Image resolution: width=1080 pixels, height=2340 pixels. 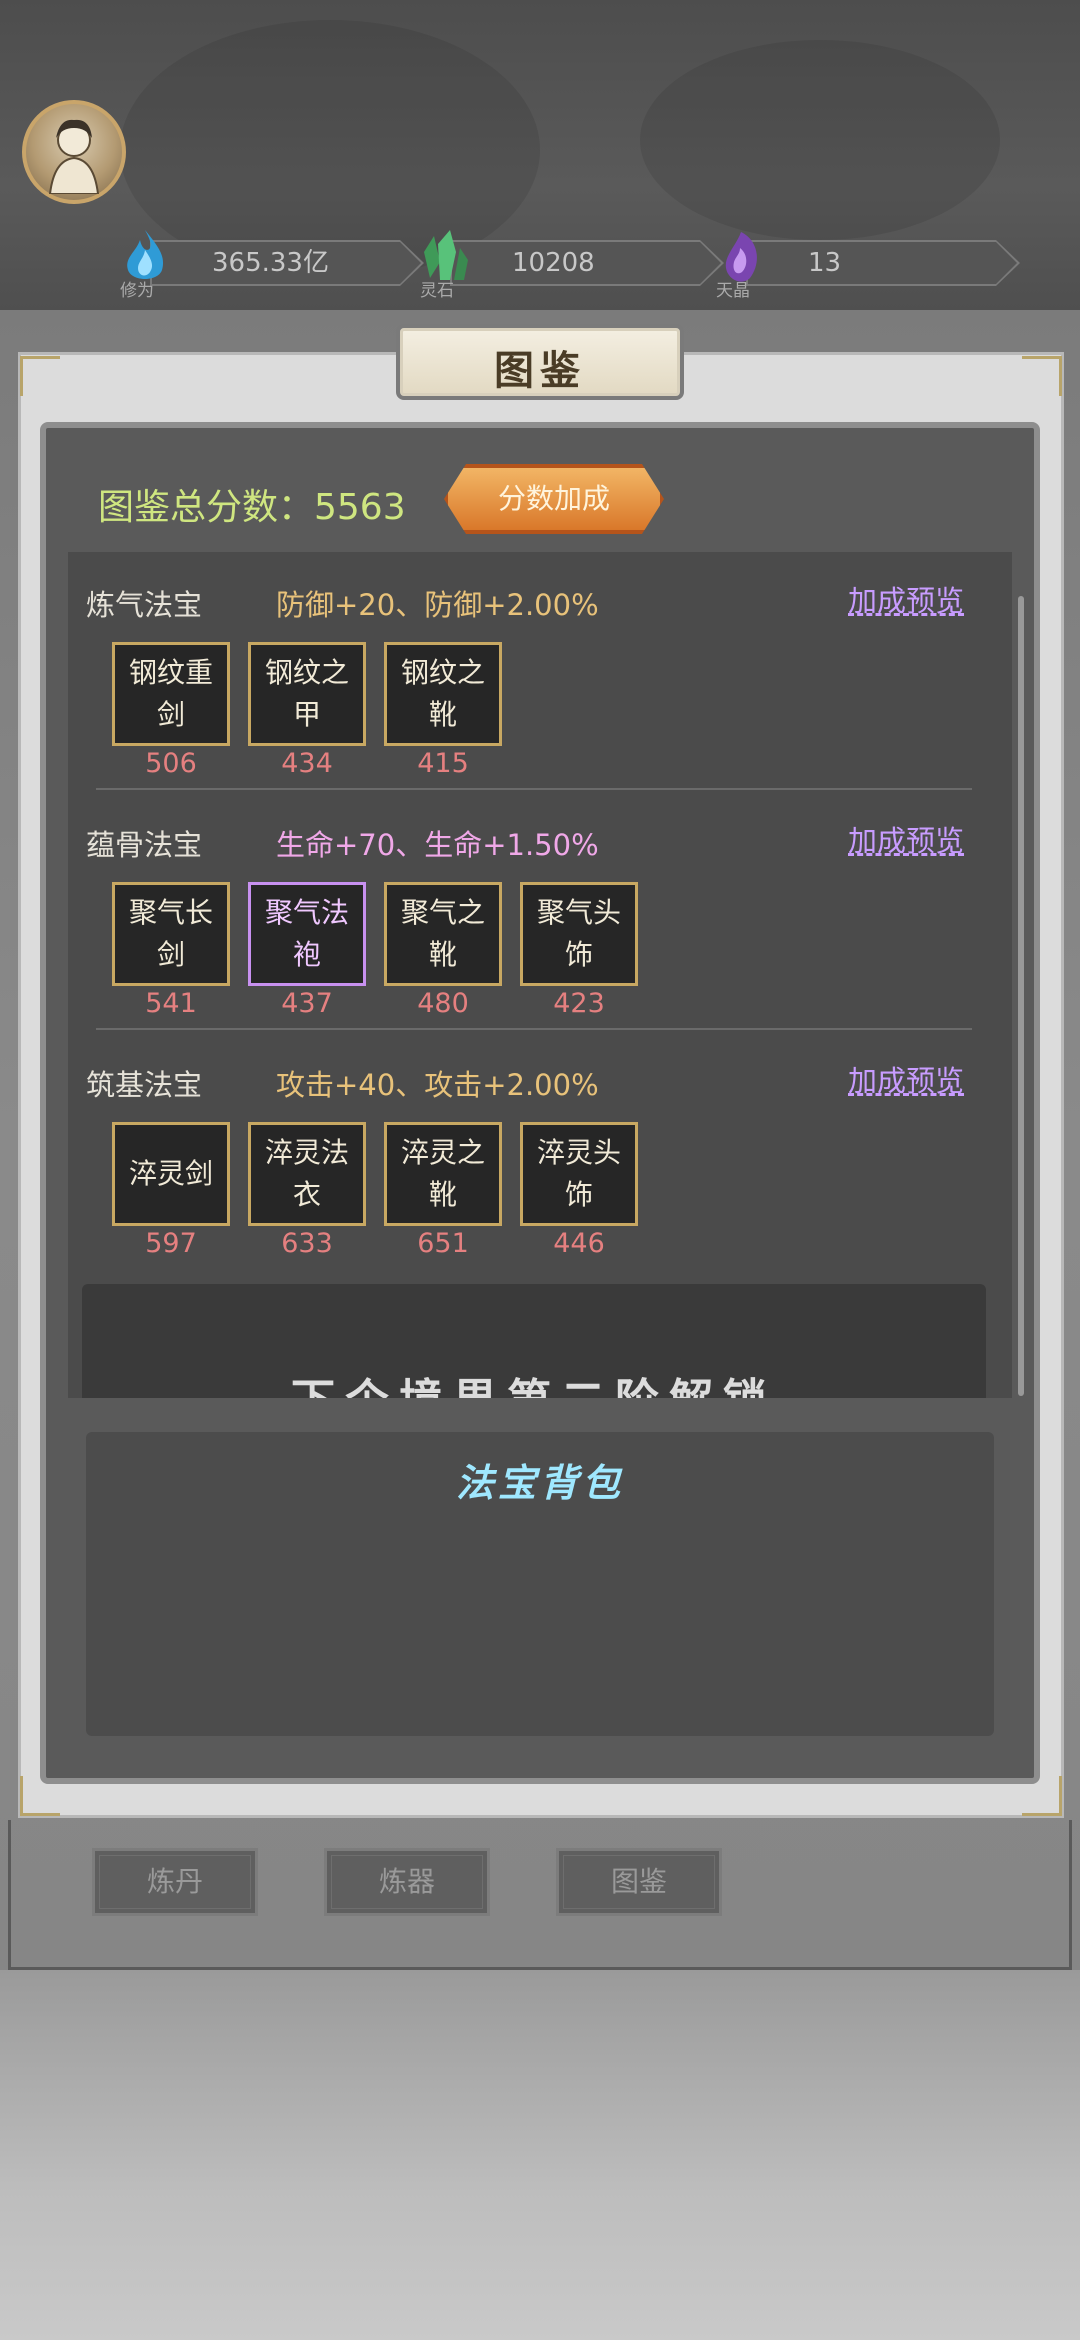 I want to click on panel-title: 图鉴, so click(x=540, y=370).